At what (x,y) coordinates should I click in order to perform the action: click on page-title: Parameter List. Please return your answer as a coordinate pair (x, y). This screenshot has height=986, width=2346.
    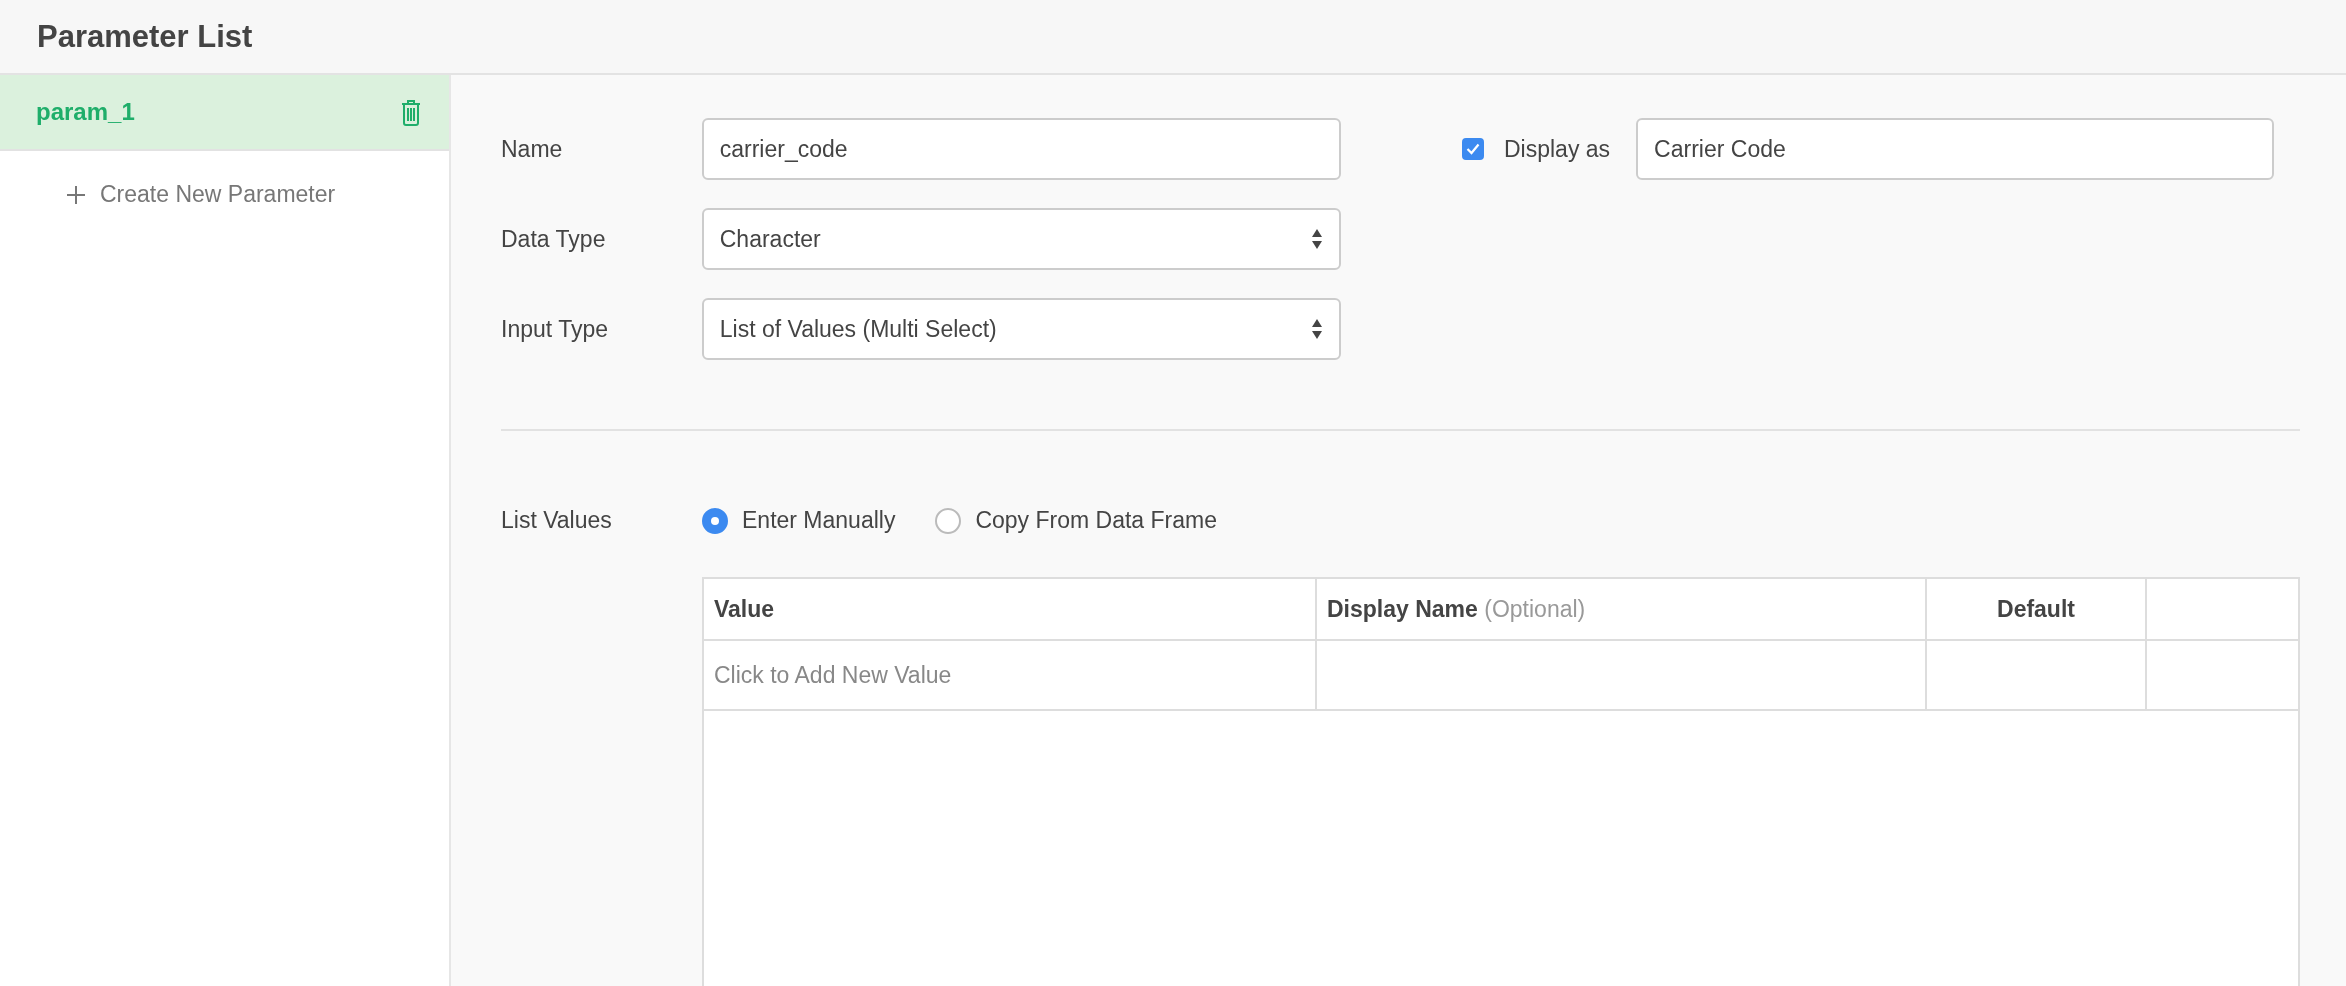
    Looking at the image, I should click on (145, 36).